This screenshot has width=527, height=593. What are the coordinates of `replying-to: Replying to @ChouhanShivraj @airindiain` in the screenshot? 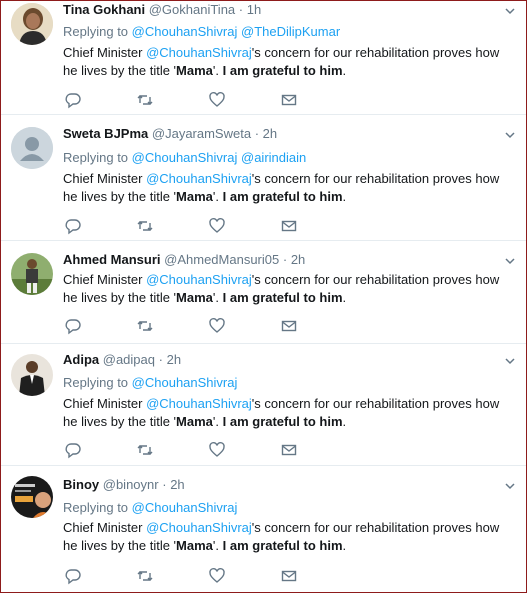 It's located at (184, 158).